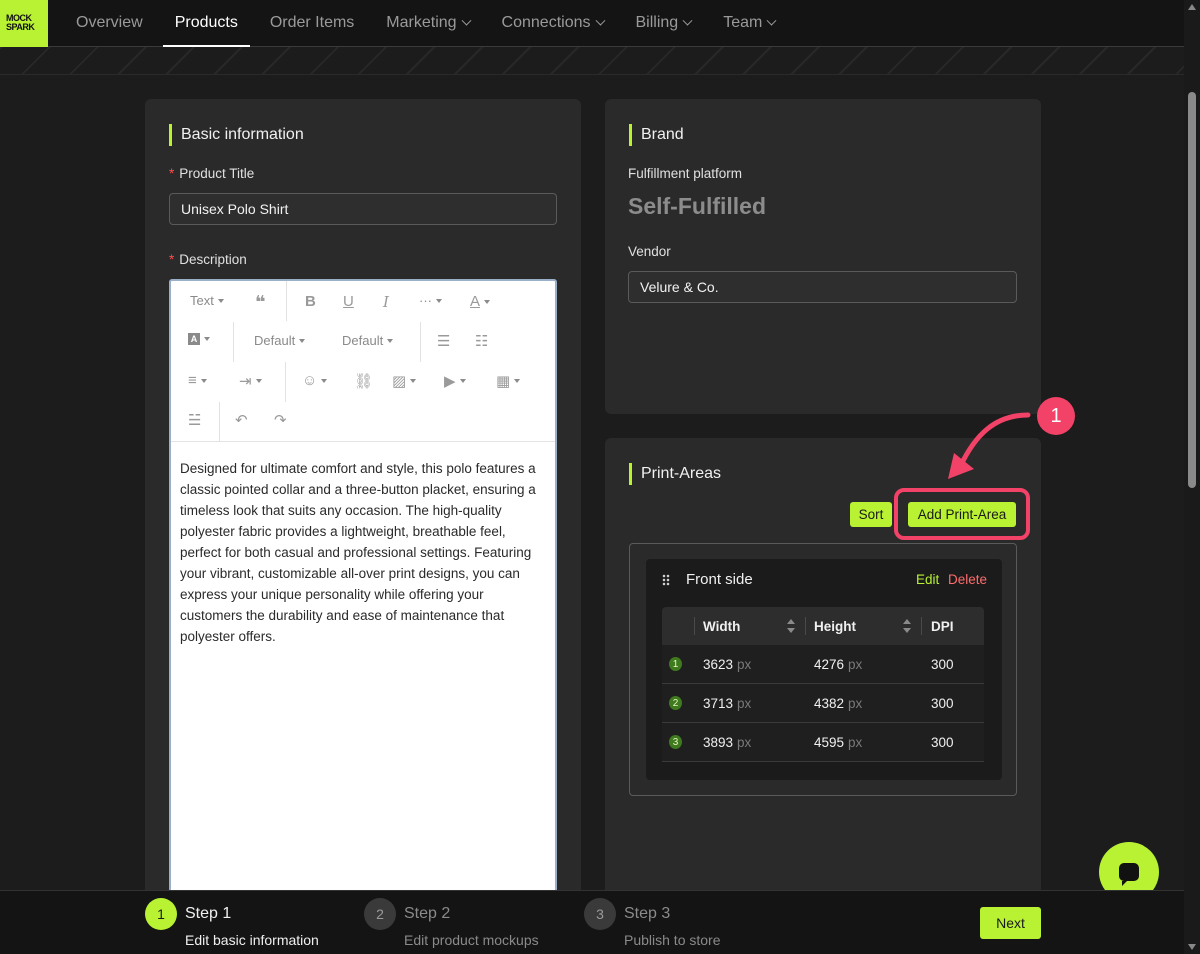  What do you see at coordinates (241, 420) in the screenshot?
I see `undo-icon: ↶` at bounding box center [241, 420].